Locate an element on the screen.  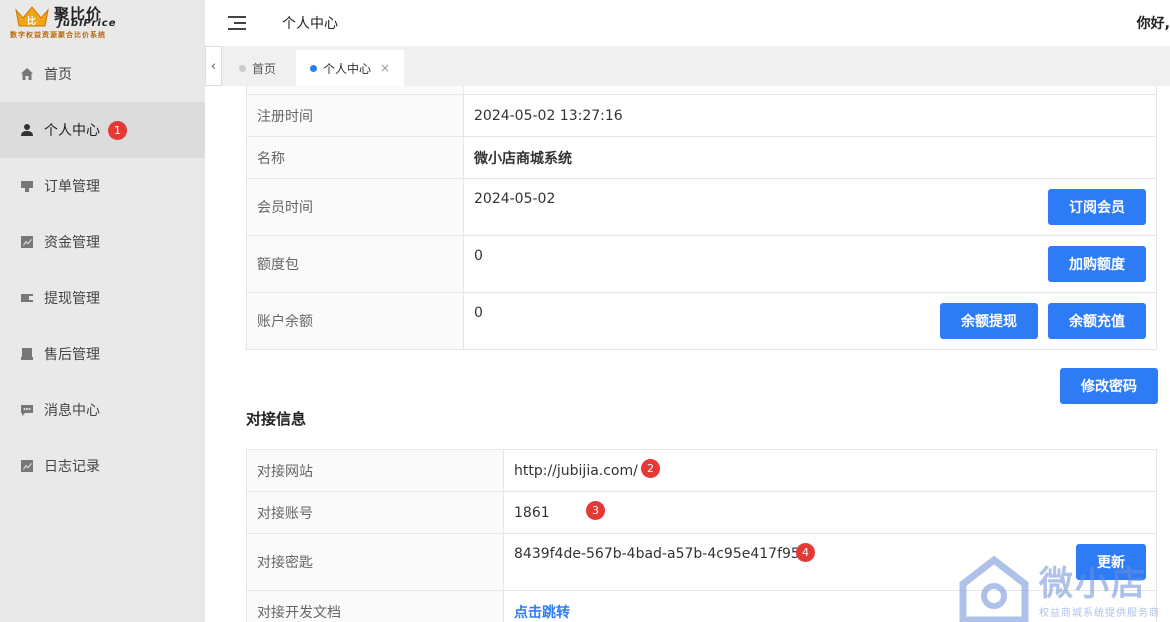
change-password-button: 修改密码 is located at coordinates (1109, 386).